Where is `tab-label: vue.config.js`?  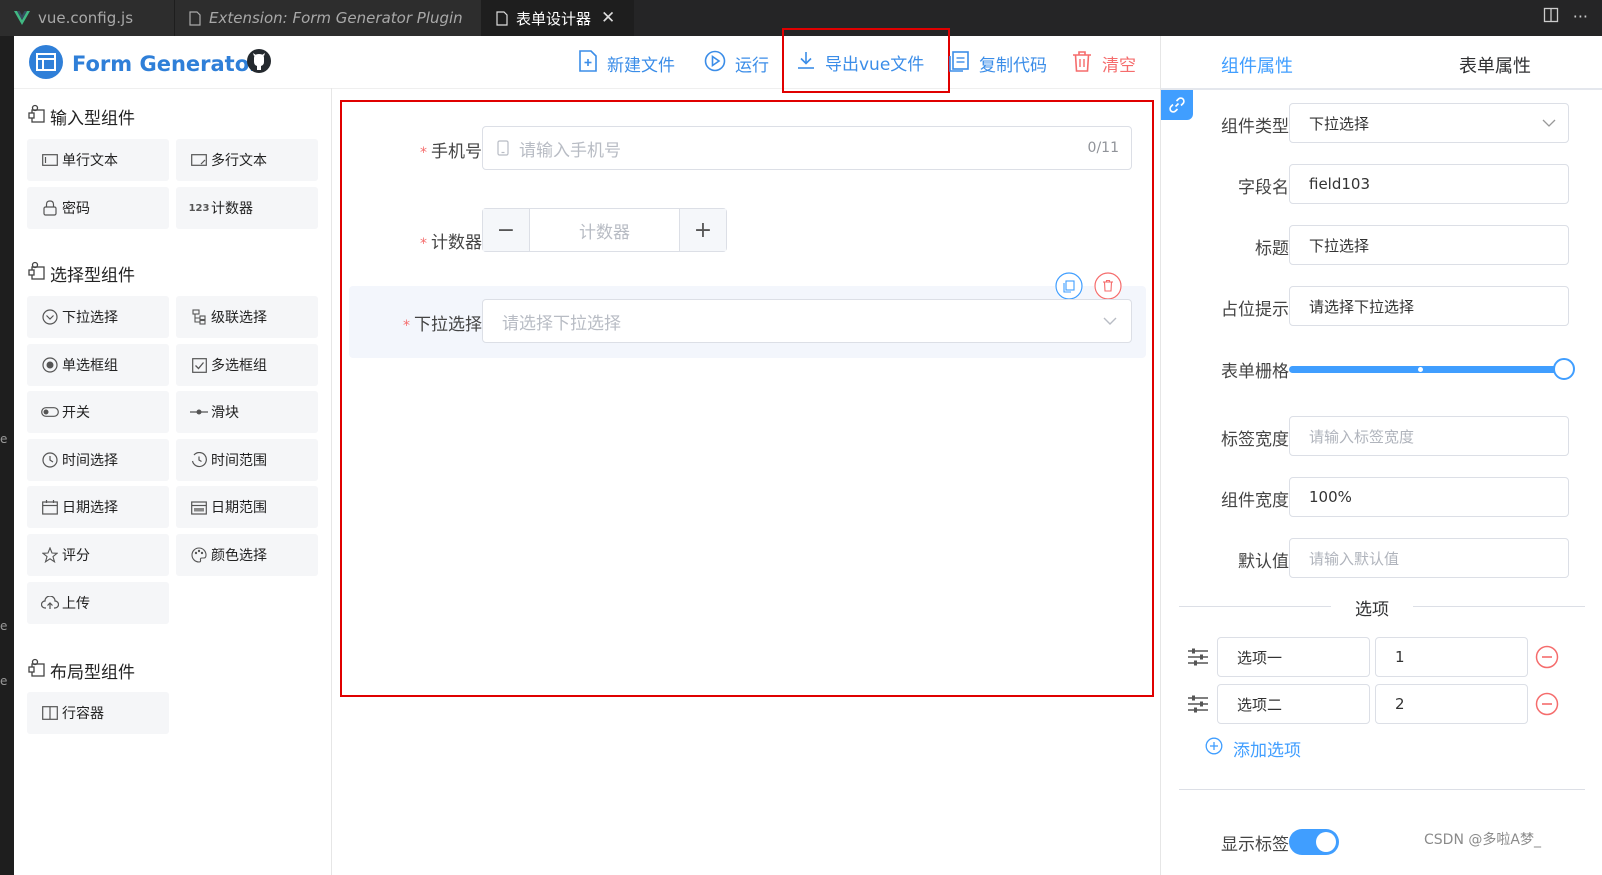 tab-label: vue.config.js is located at coordinates (86, 18).